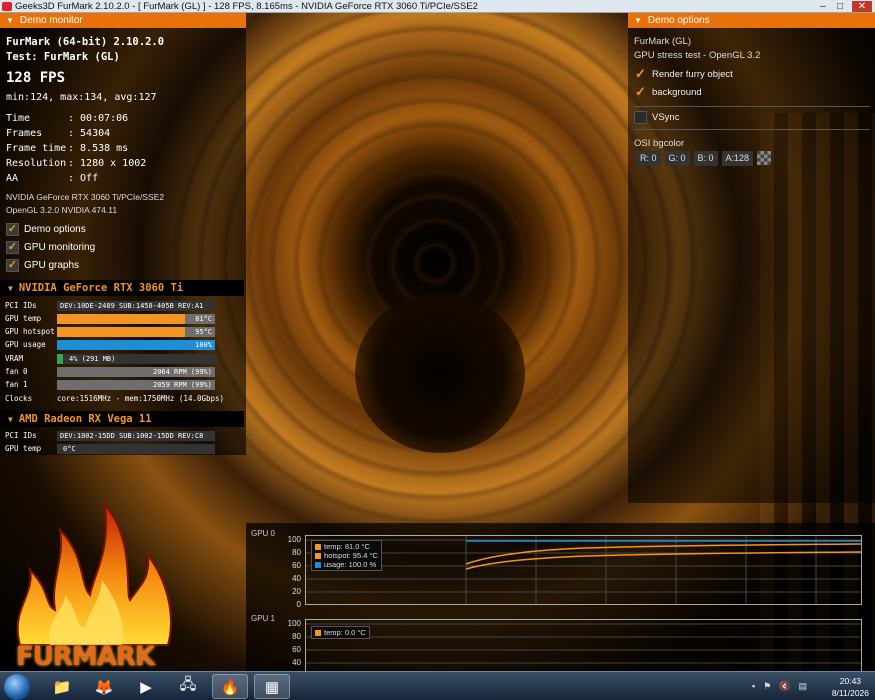 This screenshot has height=700, width=875. I want to click on gpu-usage-bar-fill, so click(136, 344).